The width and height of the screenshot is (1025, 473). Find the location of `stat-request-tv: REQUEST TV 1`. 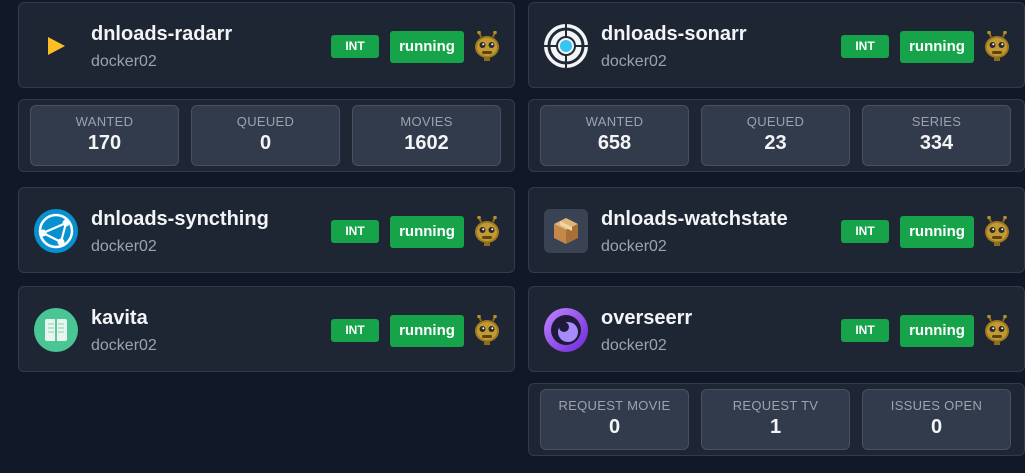

stat-request-tv: REQUEST TV 1 is located at coordinates (775, 419).